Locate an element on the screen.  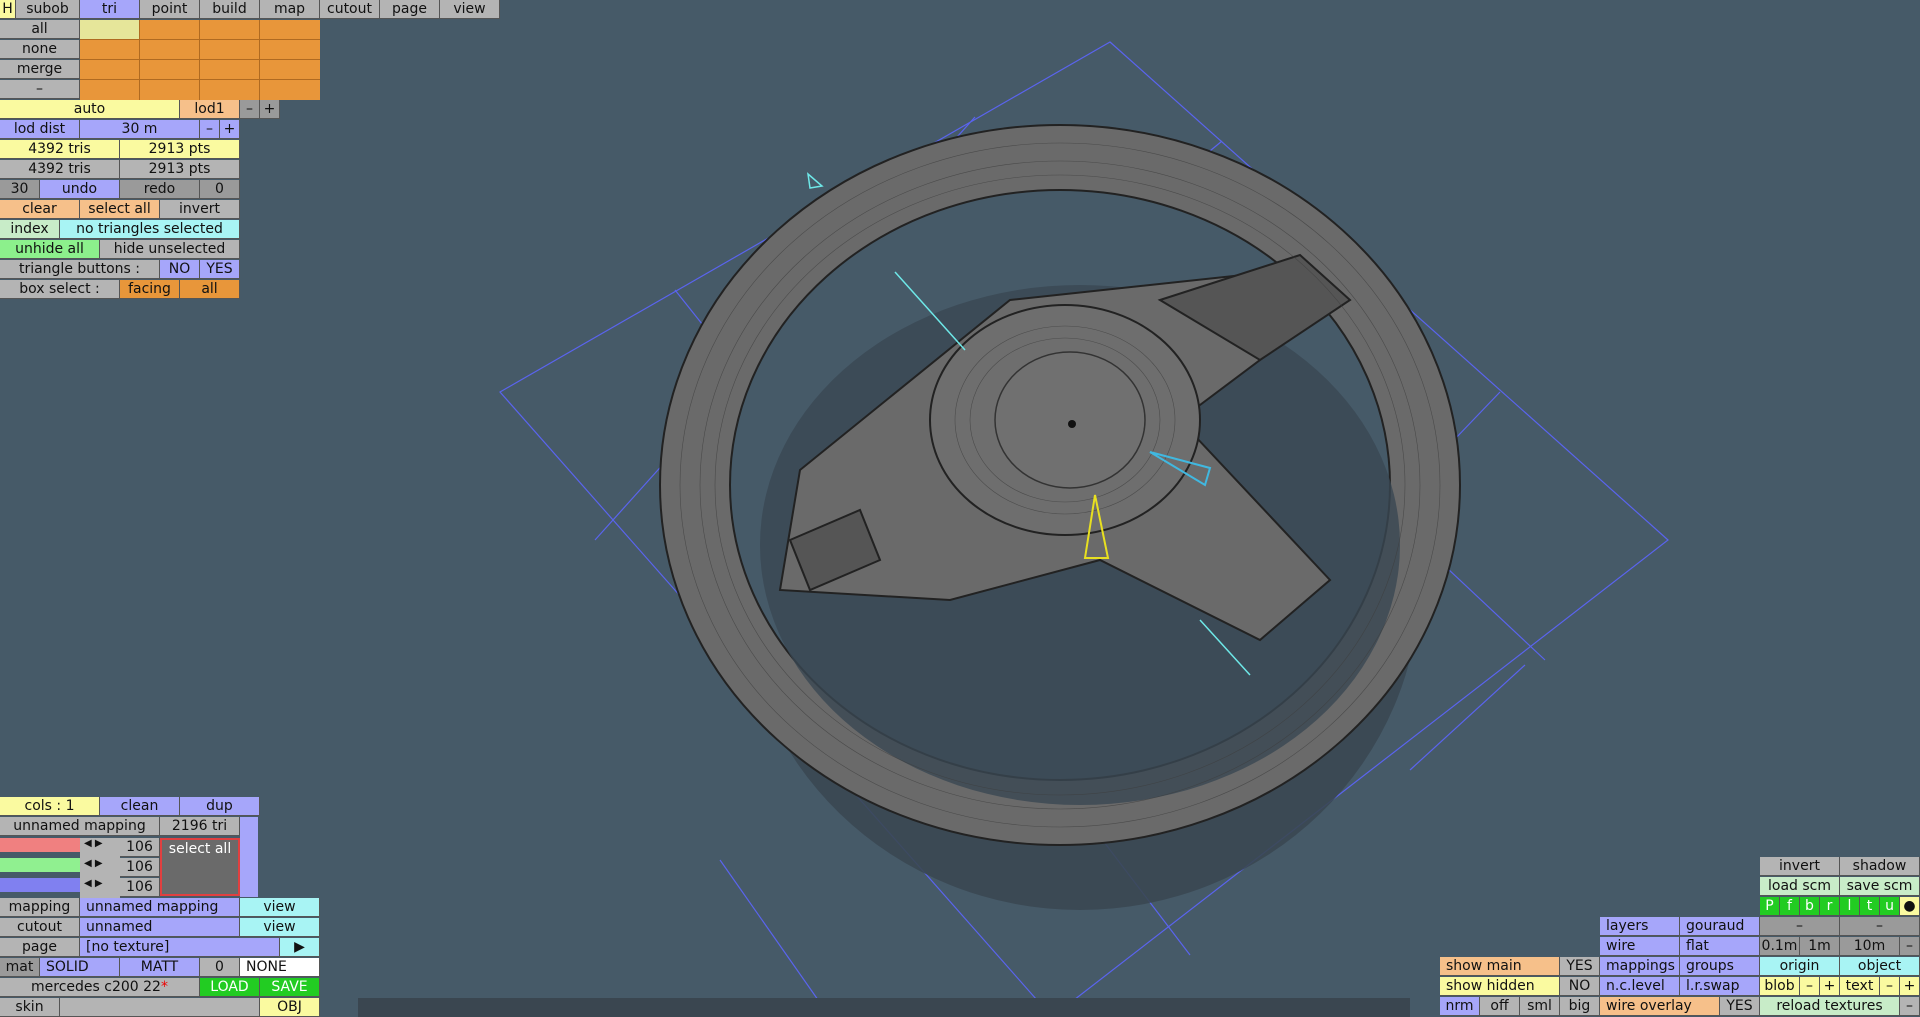
menu-point: point is located at coordinates (170, 9).